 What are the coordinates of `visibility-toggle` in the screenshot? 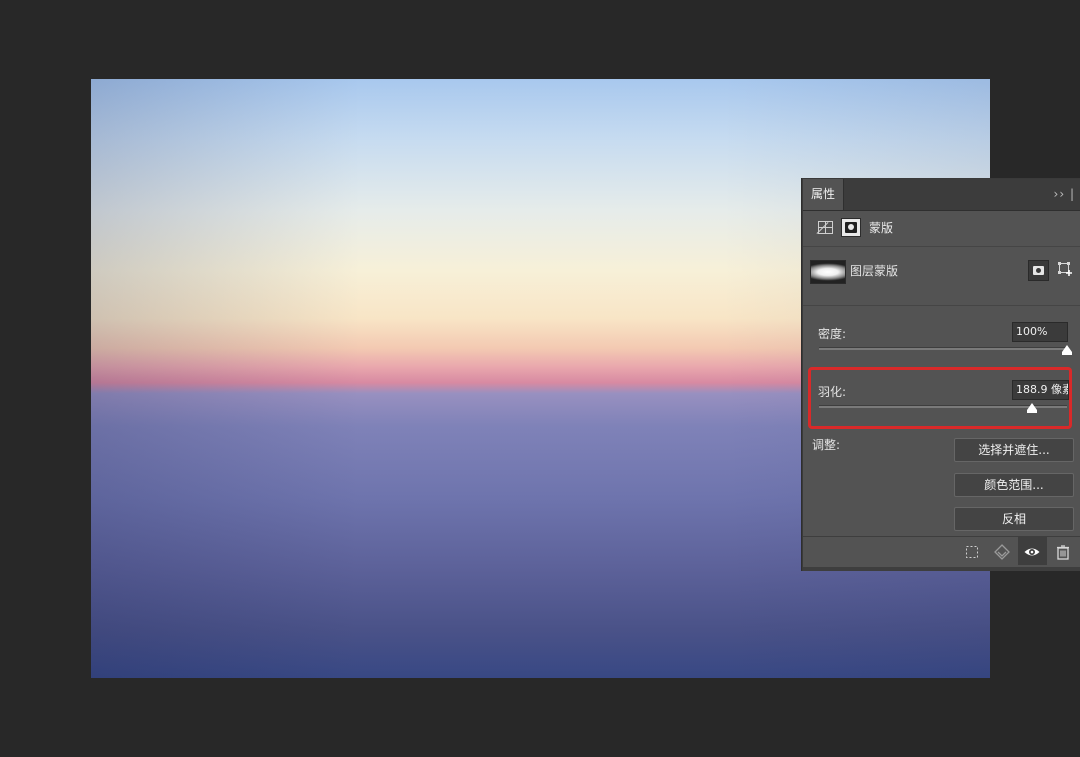 It's located at (1032, 551).